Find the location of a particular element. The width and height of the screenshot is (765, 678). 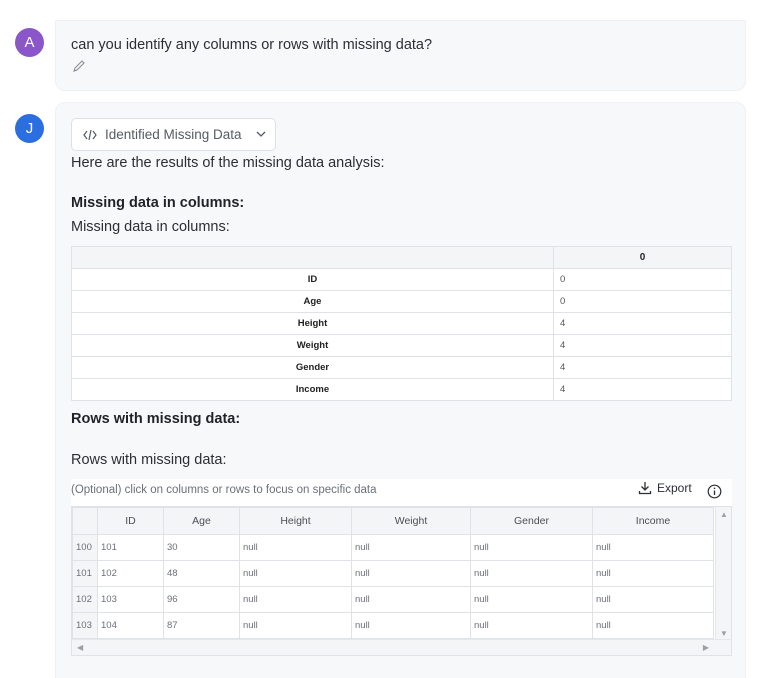

grid-row: 103 104 87 null null null null is located at coordinates (393, 625).